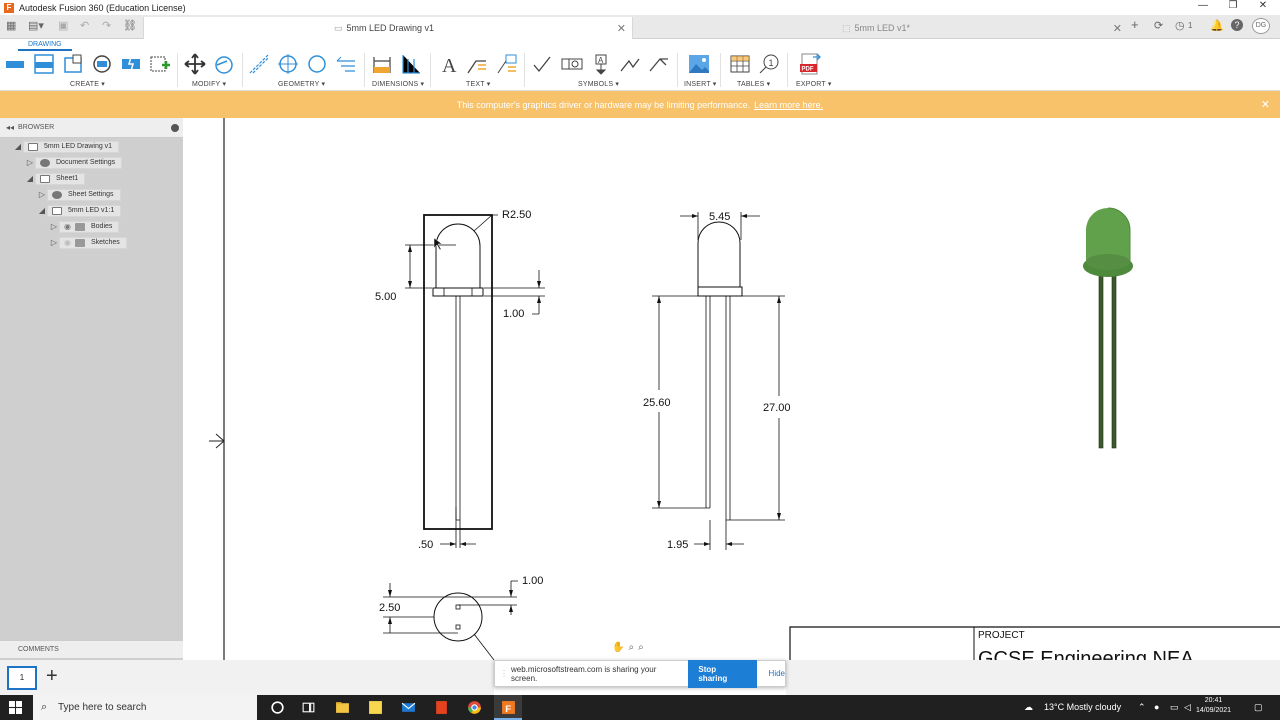 The height and width of the screenshot is (720, 1280). I want to click on modify-menu: MODIFY ▾, so click(209, 84).